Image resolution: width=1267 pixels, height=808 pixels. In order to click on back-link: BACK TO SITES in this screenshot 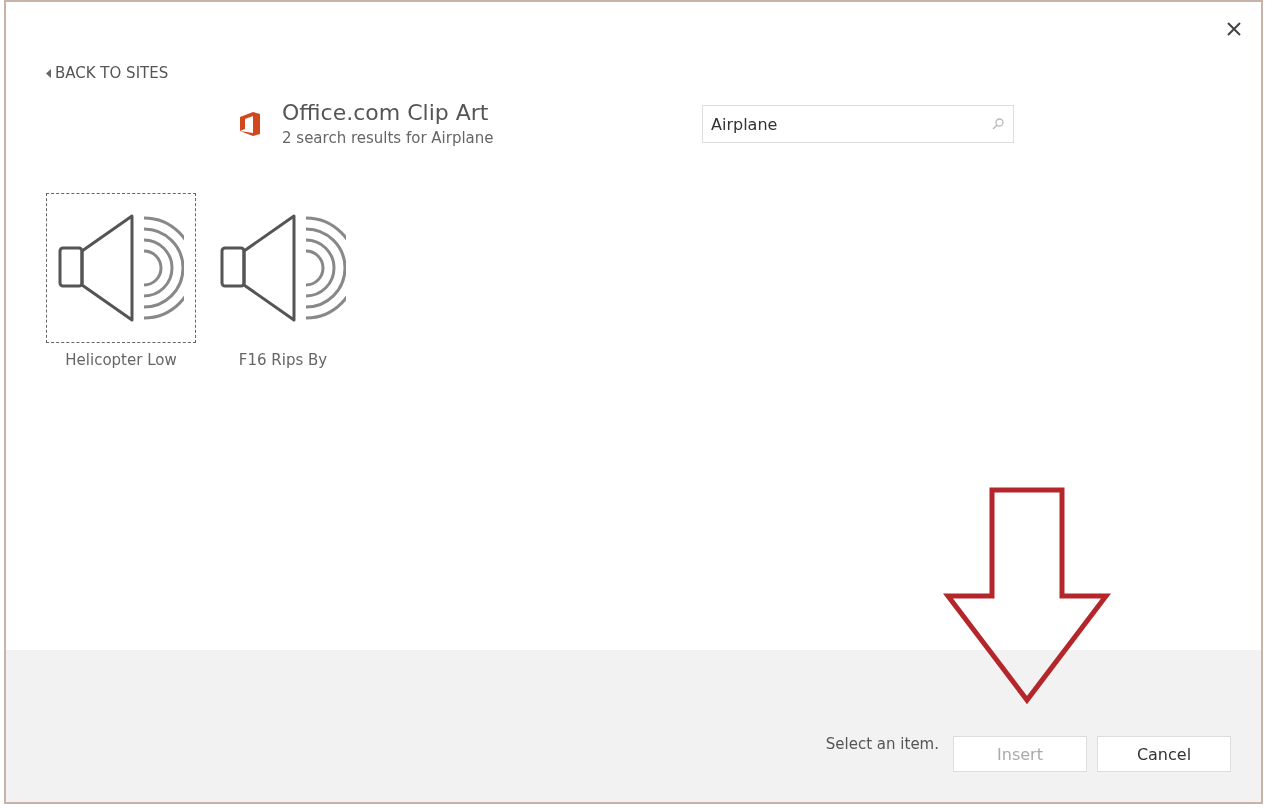, I will do `click(107, 73)`.